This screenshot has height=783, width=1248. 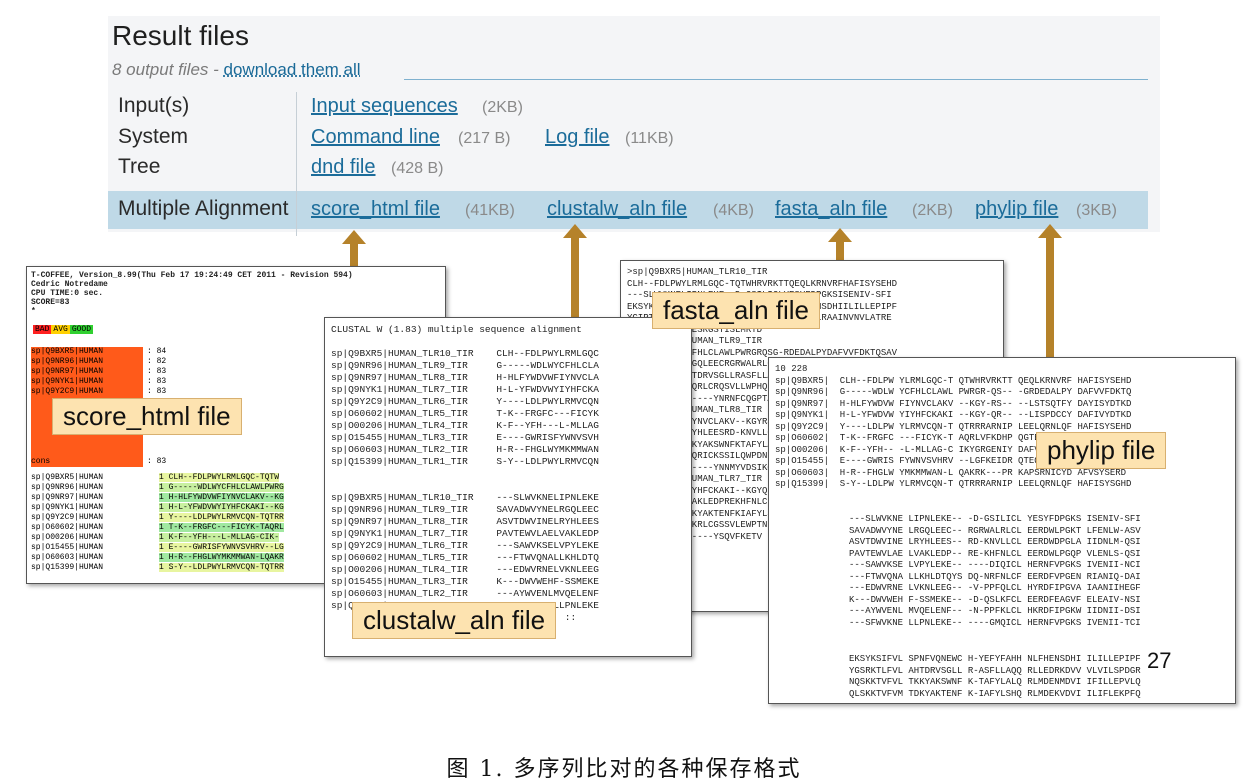 I want to click on fasta-aln-caption: fasta_aln file, so click(x=736, y=310).